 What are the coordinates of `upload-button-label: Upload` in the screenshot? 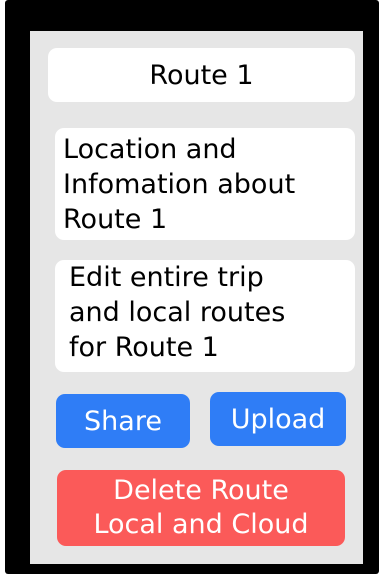 It's located at (278, 419).